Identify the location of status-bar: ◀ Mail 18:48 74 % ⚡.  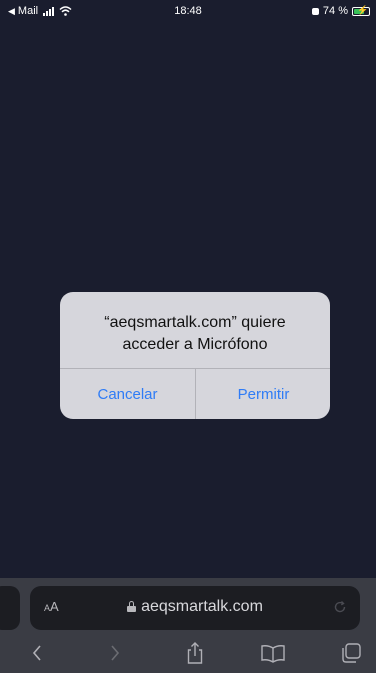
(188, 11).